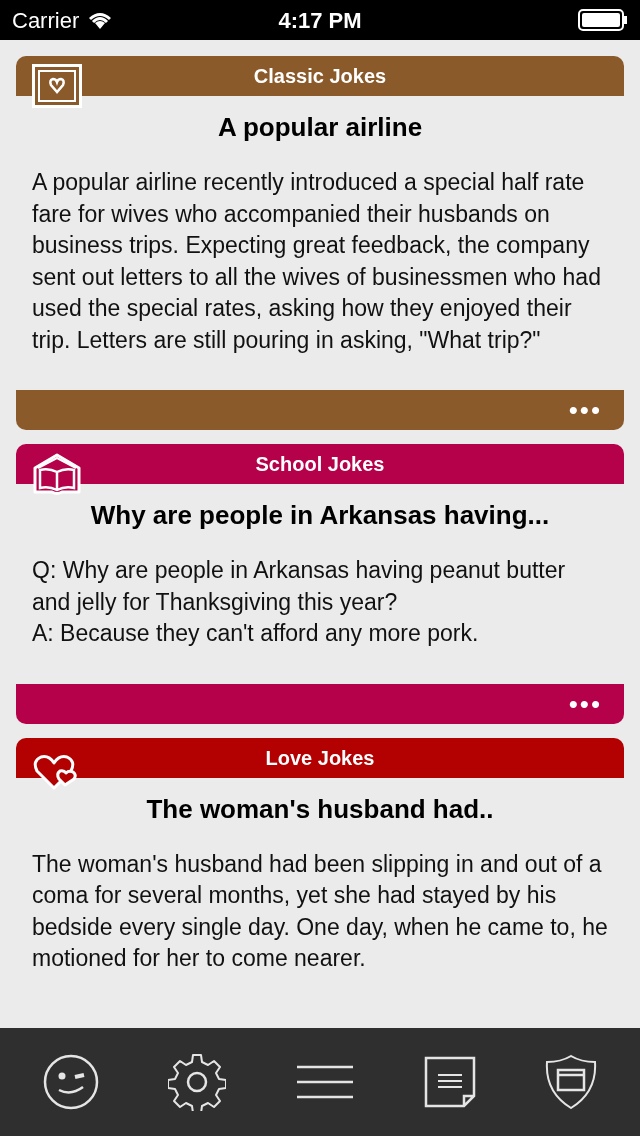  What do you see at coordinates (100, 20) in the screenshot?
I see `wifi-icon` at bounding box center [100, 20].